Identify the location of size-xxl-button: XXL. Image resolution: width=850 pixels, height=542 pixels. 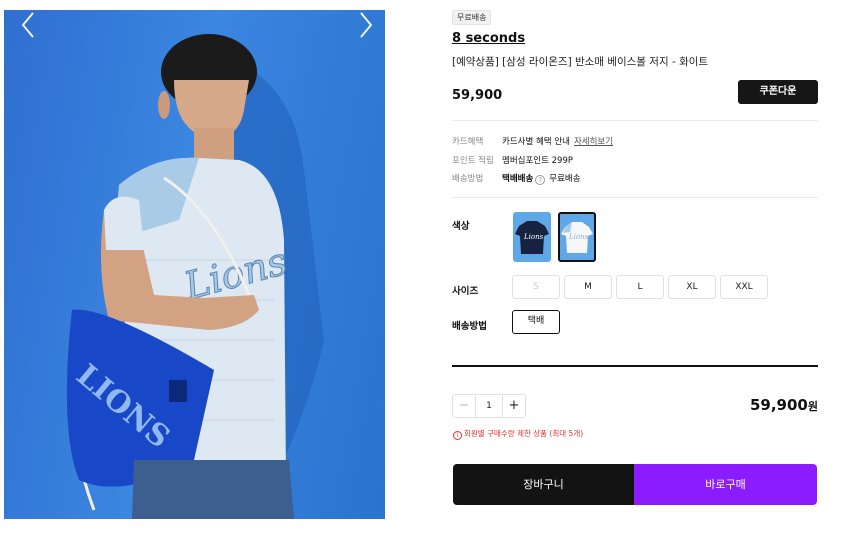
(744, 287).